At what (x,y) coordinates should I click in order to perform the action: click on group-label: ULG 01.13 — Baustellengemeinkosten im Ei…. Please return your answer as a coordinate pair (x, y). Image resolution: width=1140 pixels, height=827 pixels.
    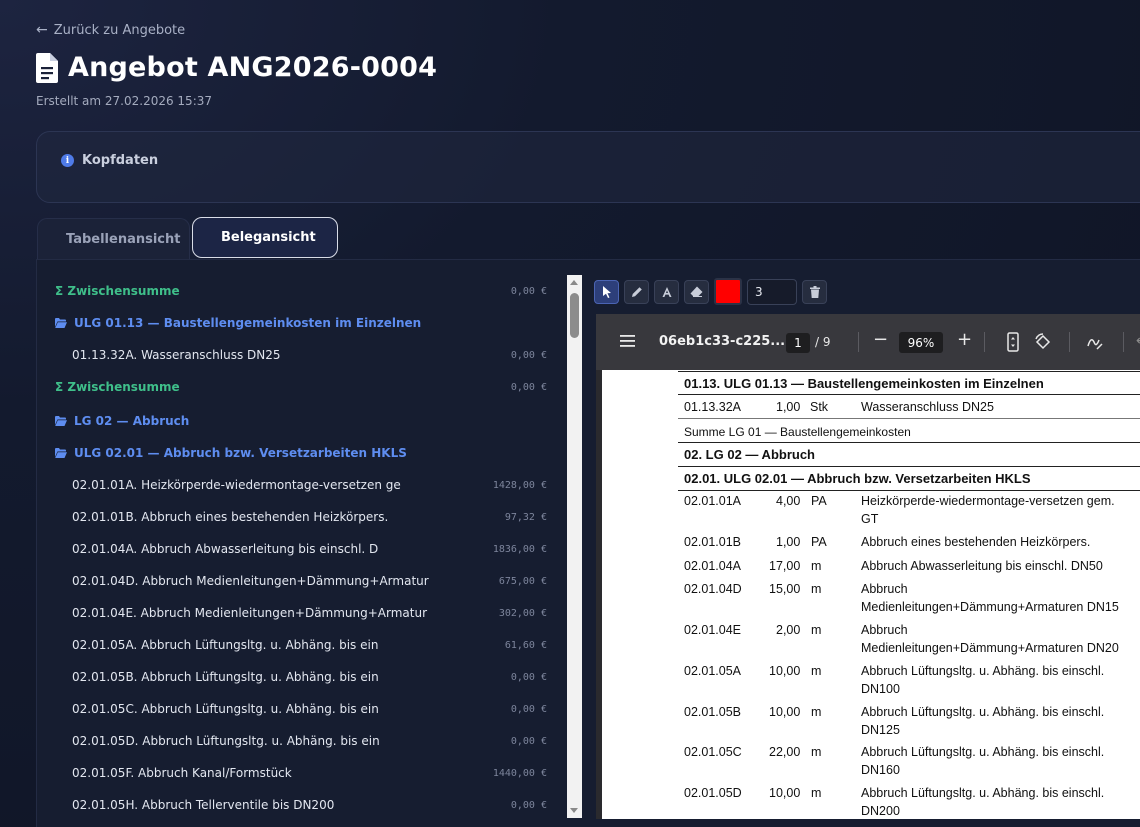
    Looking at the image, I should click on (248, 323).